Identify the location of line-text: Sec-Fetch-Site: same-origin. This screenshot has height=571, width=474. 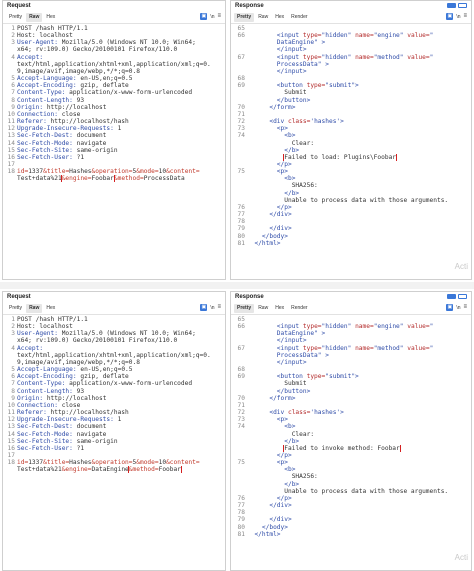
(121, 150).